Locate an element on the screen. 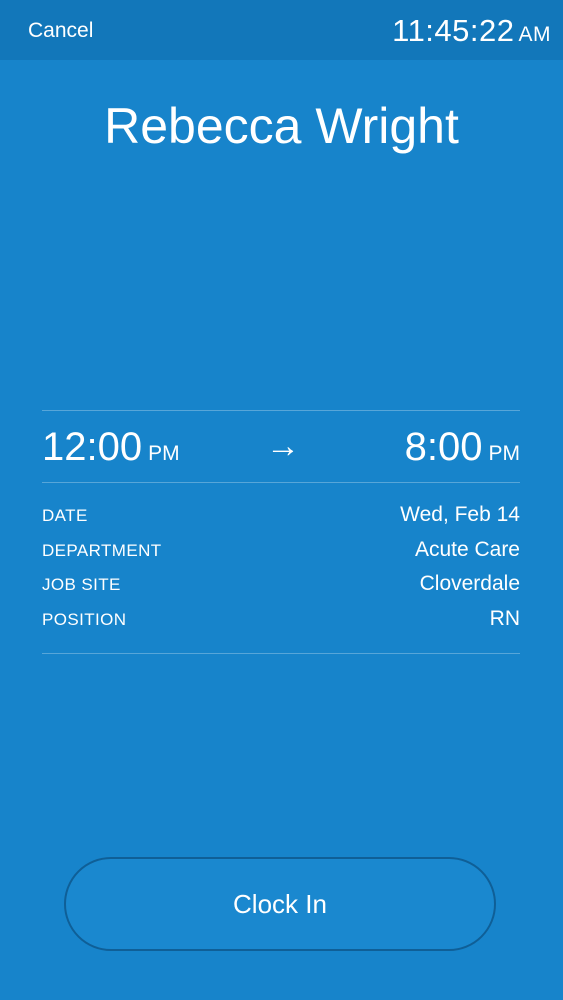 This screenshot has width=563, height=1000. detail-row-position: POSITION RN is located at coordinates (281, 621).